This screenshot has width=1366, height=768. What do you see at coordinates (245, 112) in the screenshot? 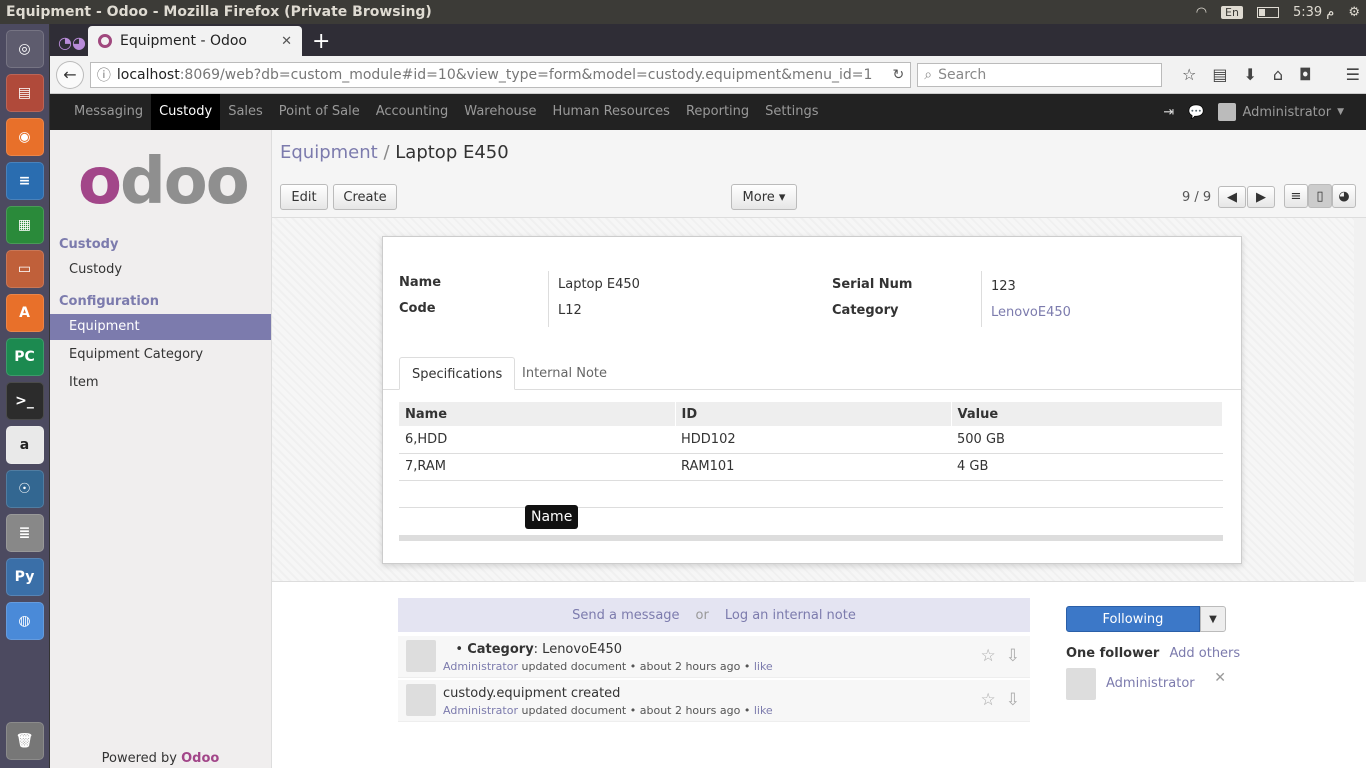
I see `menu-sales: Sales` at bounding box center [245, 112].